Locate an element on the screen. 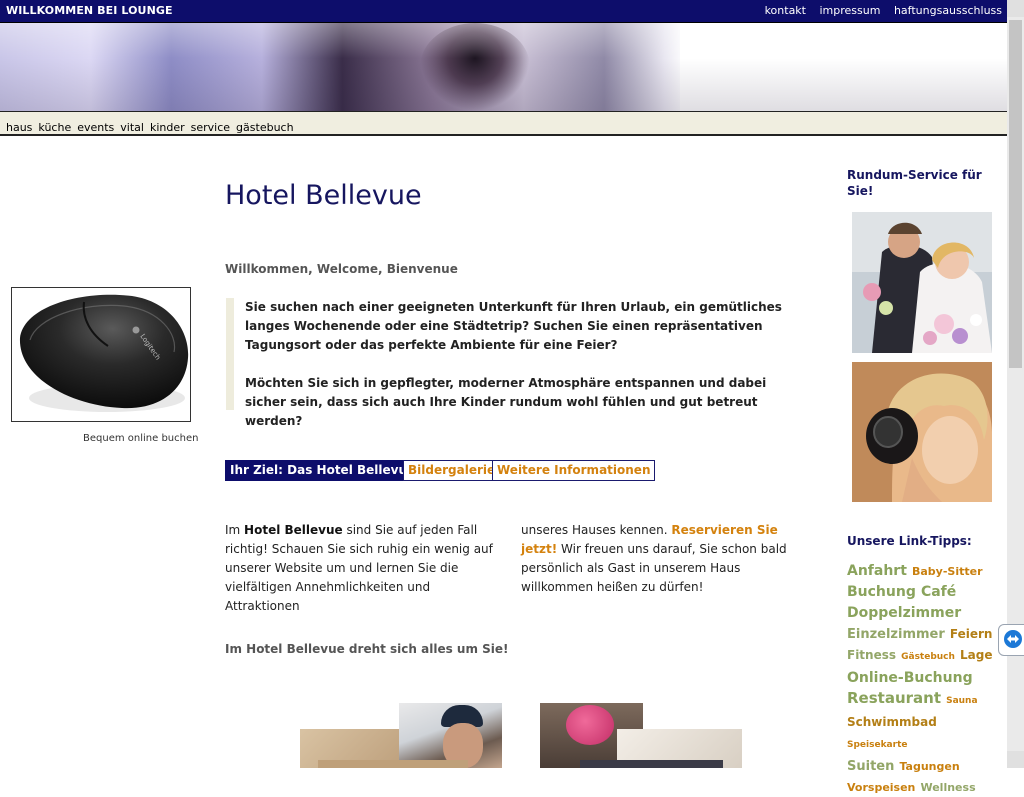  nav-item-kueche: küche is located at coordinates (54, 127).